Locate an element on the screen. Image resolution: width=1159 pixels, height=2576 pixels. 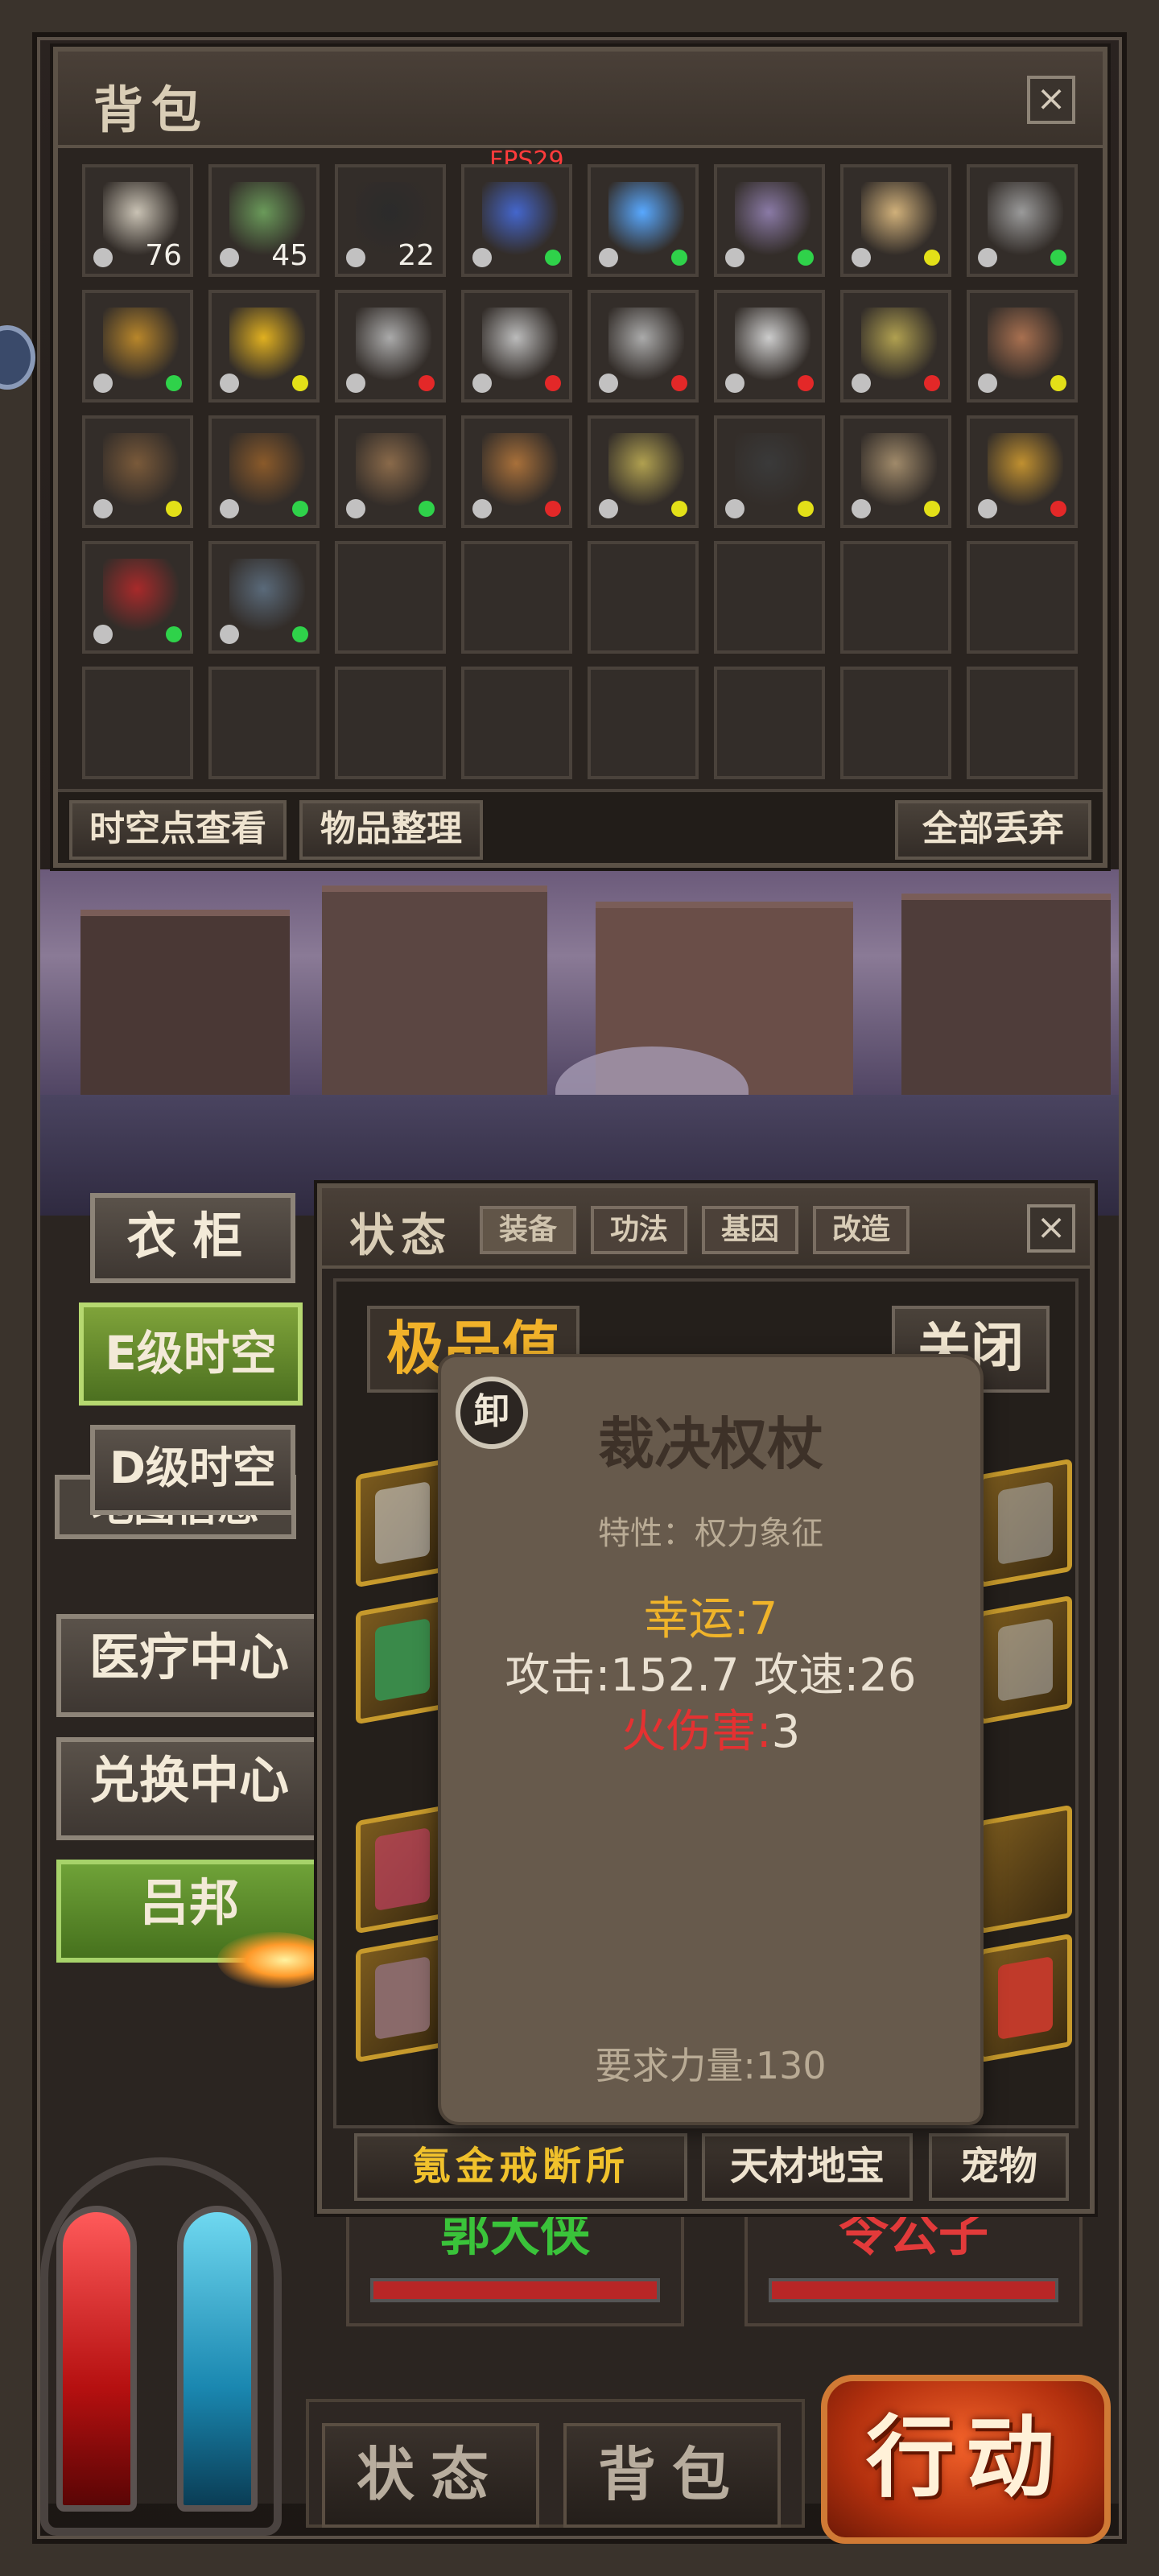
status-title-bar: 状态 装备 功法 基因 改造 × is located at coordinates (706, 1228).